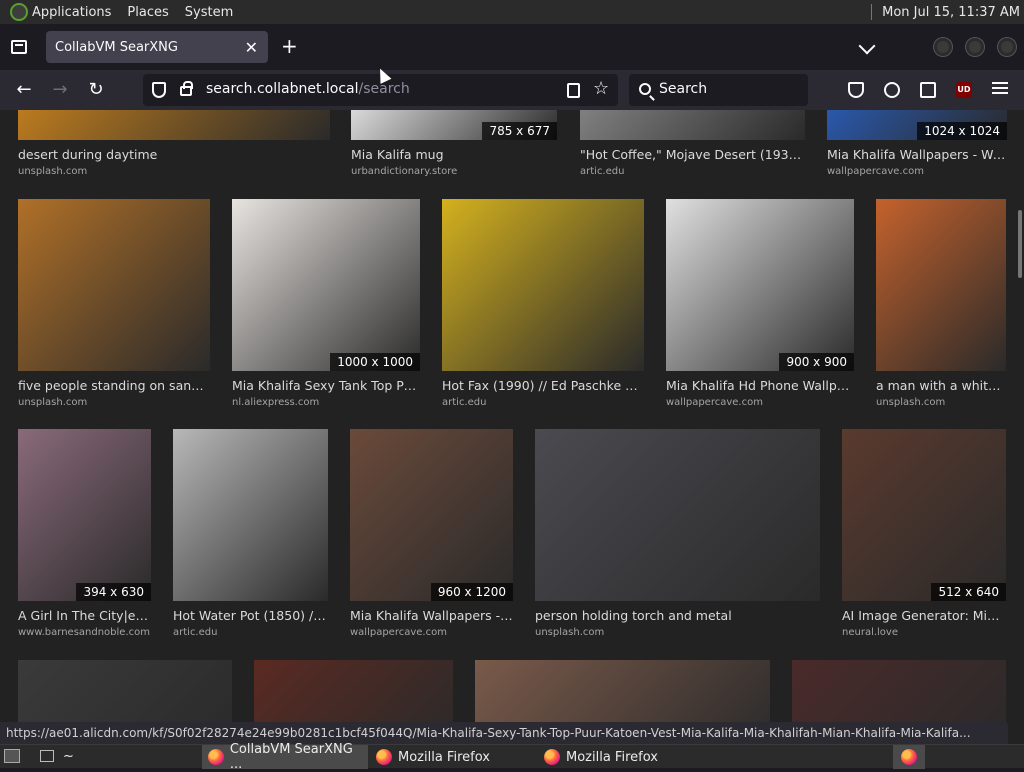 The height and width of the screenshot is (772, 1024). Describe the element at coordinates (124, 12) in the screenshot. I see `panel-menu: Applications Places System` at that location.